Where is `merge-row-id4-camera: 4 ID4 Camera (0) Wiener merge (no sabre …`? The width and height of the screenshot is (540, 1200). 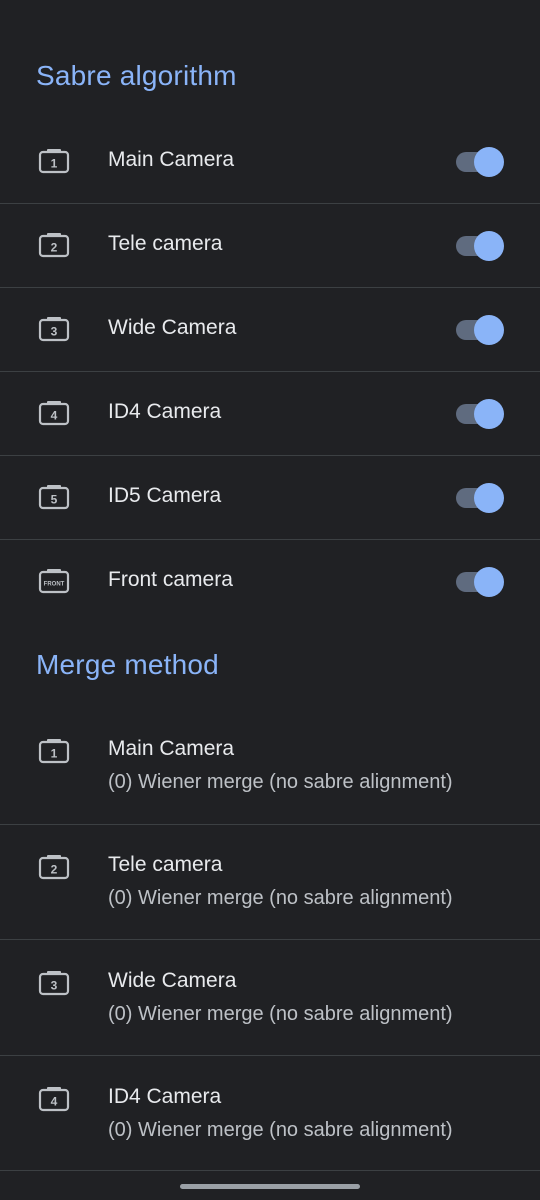
merge-row-id4-camera: 4 ID4 Camera (0) Wiener merge (no sabre … is located at coordinates (270, 1113).